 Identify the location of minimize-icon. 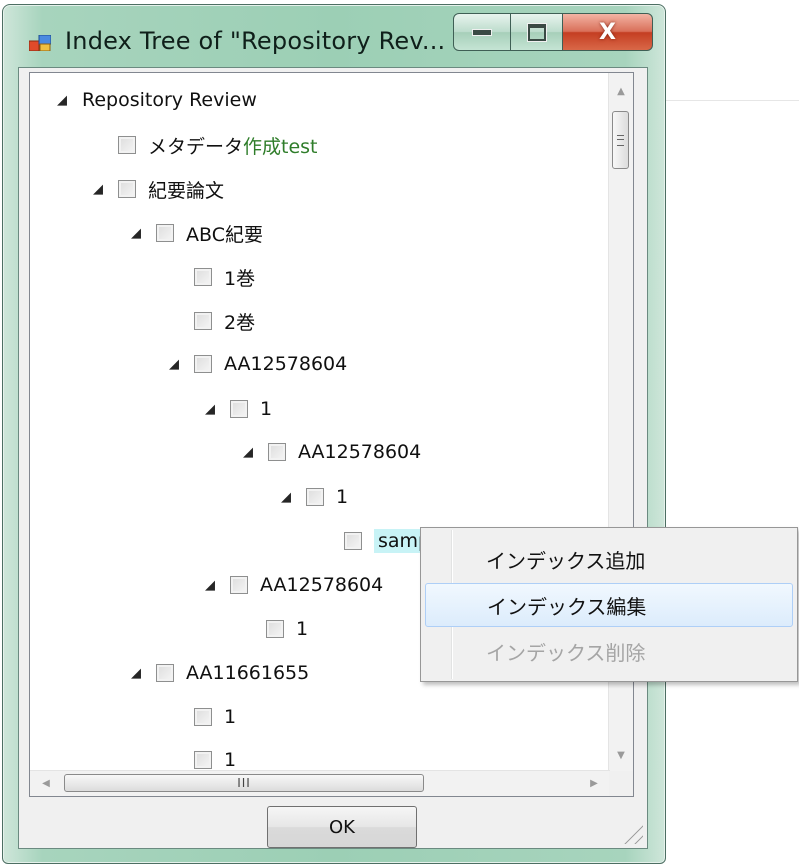
(482, 32).